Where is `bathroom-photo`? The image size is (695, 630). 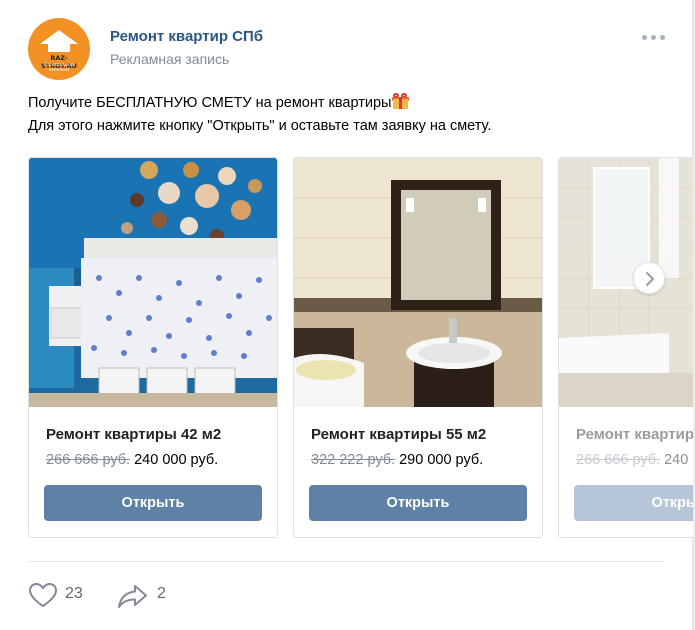
bathroom-photo is located at coordinates (418, 282).